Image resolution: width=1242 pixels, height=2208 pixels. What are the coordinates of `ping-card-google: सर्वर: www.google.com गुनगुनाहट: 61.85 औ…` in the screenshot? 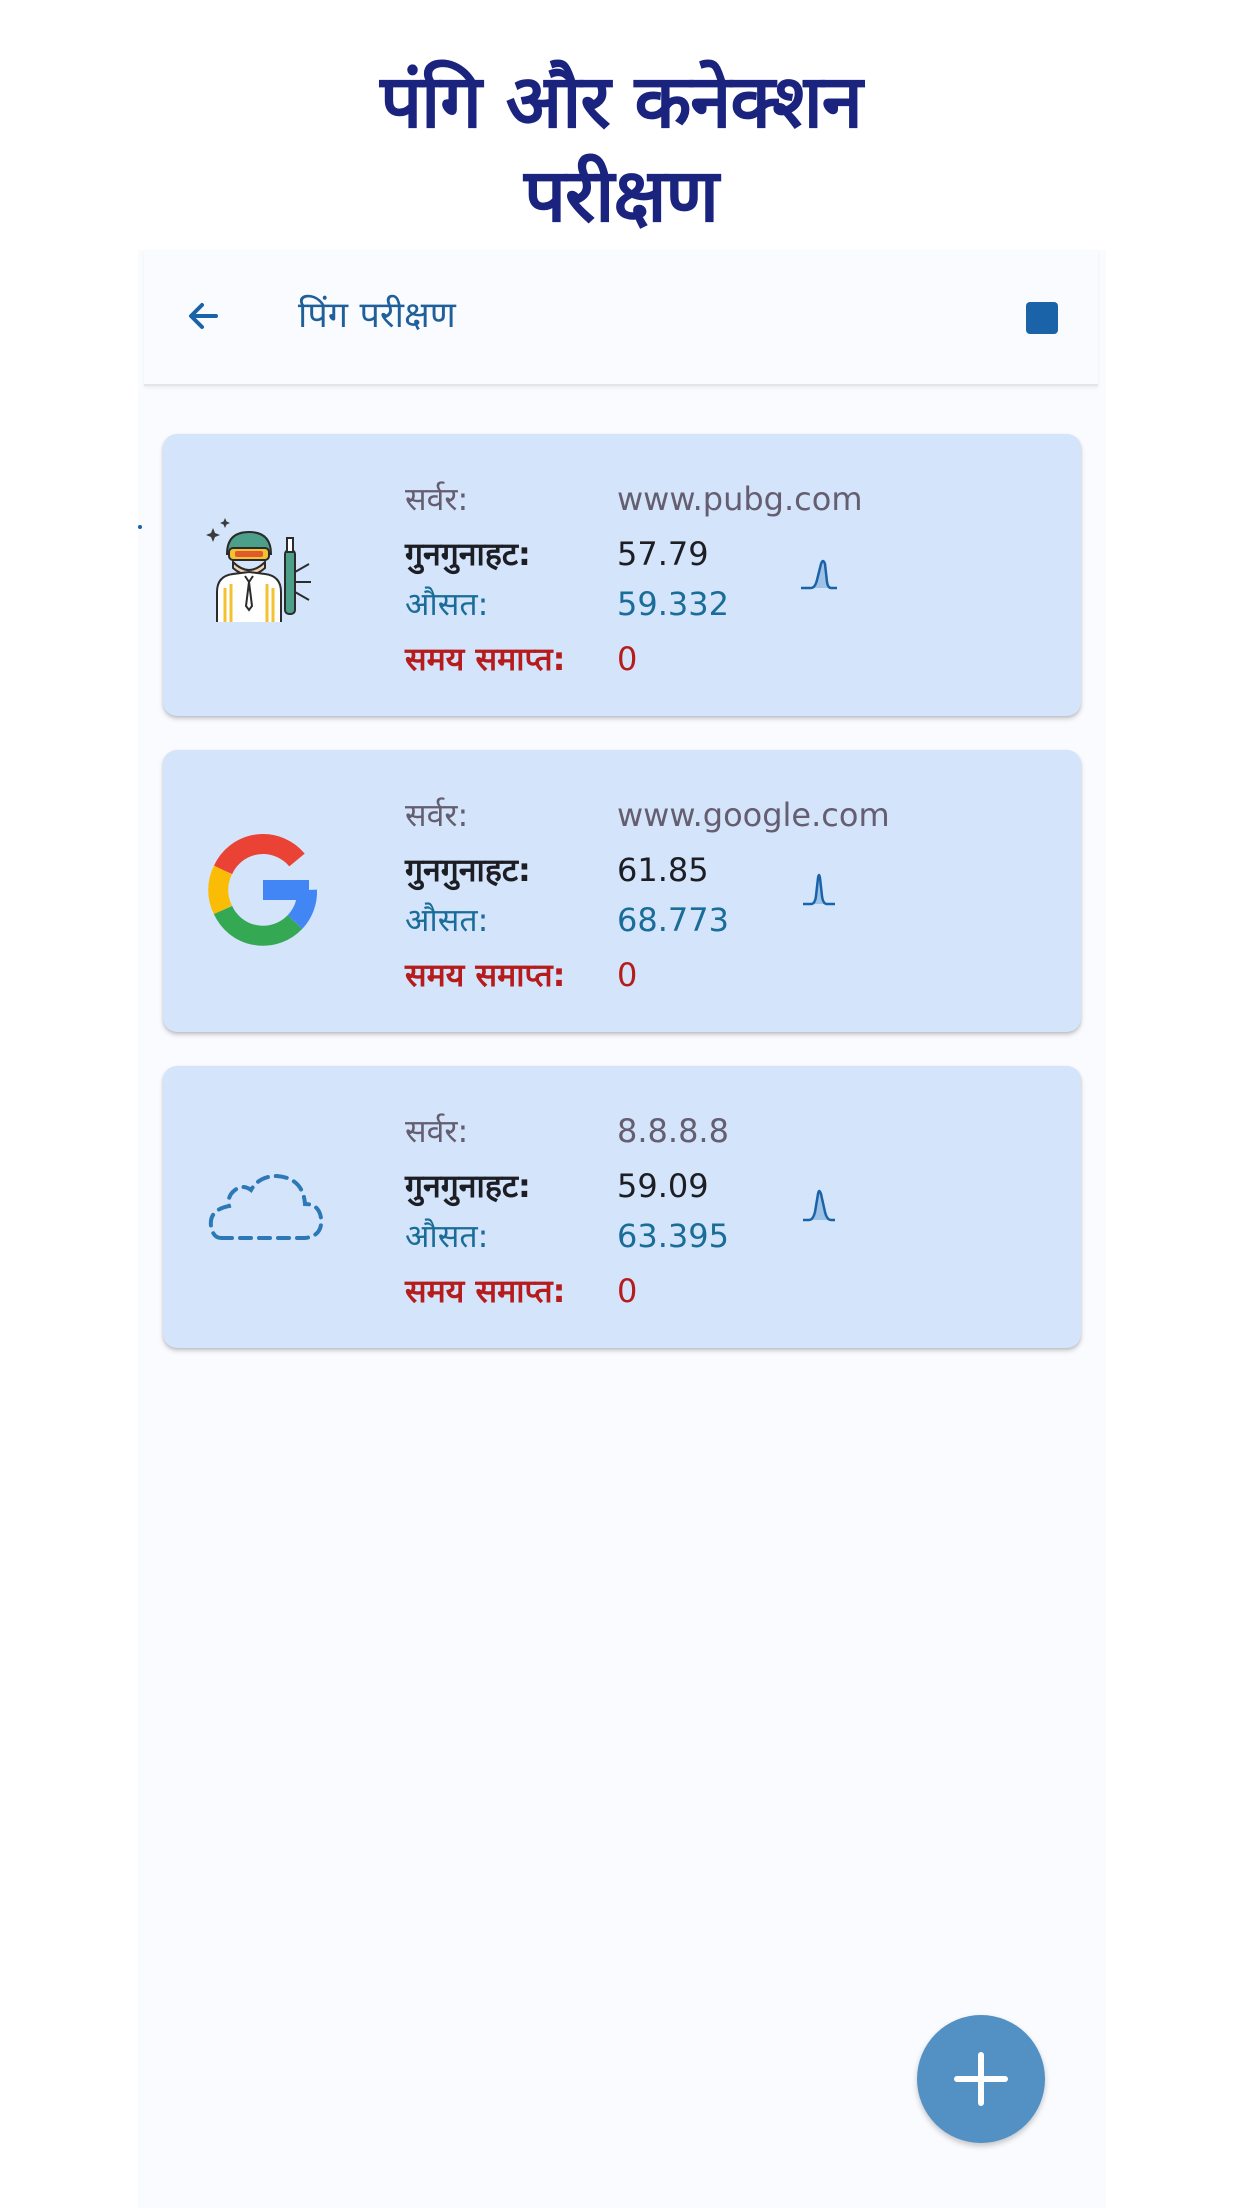 It's located at (622, 891).